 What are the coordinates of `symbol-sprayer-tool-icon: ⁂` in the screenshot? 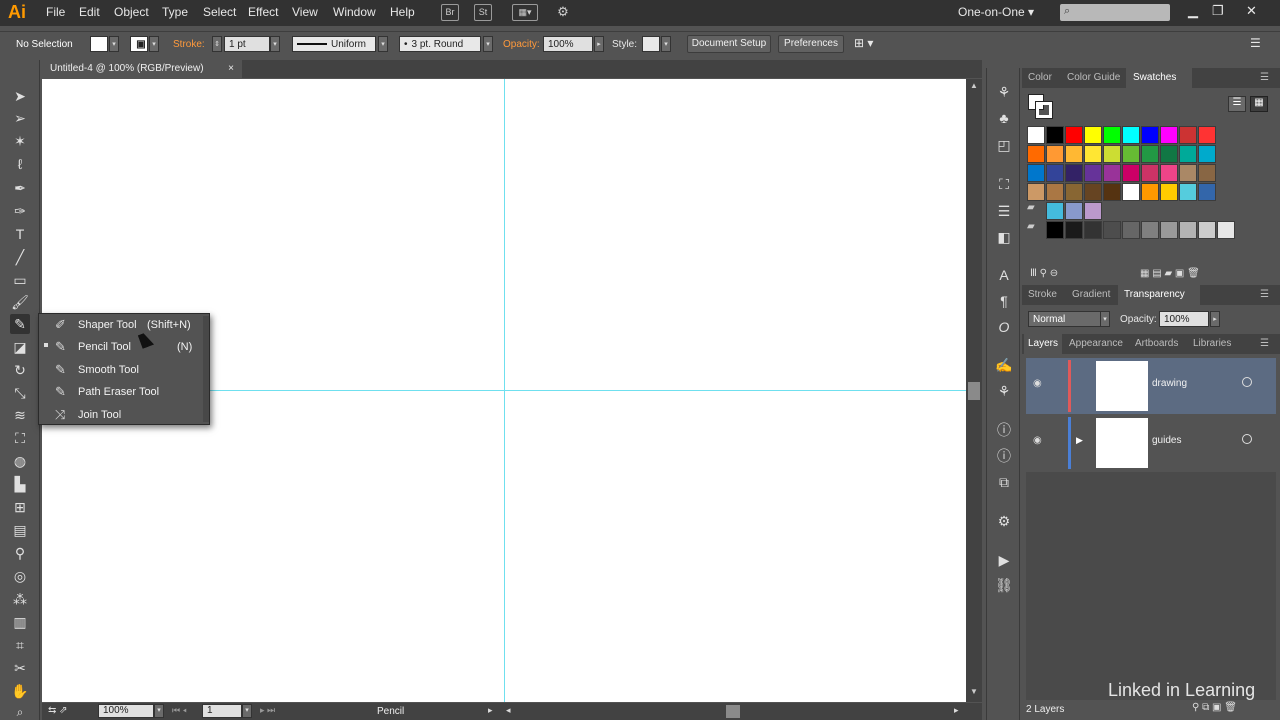 It's located at (20, 599).